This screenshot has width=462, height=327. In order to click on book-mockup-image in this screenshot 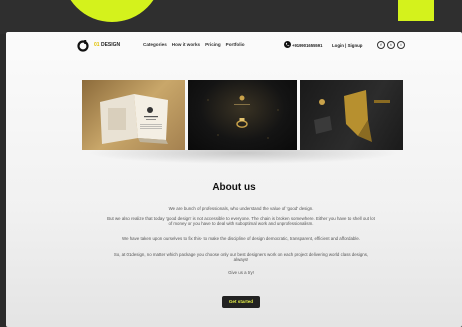, I will do `click(133, 115)`.